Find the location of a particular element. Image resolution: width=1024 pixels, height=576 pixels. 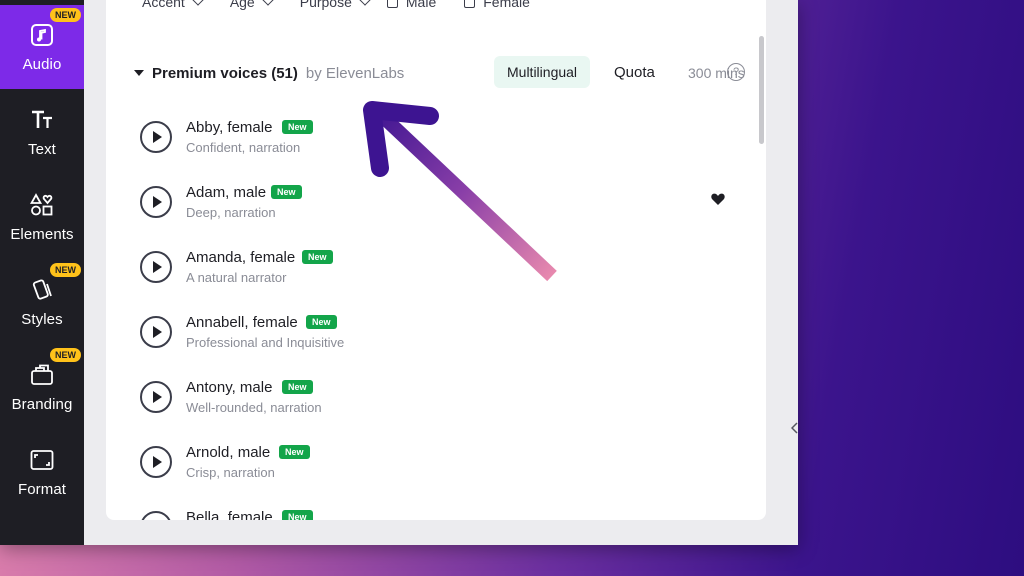

voice-item: Abby, female New Confident, narration is located at coordinates (440, 143).